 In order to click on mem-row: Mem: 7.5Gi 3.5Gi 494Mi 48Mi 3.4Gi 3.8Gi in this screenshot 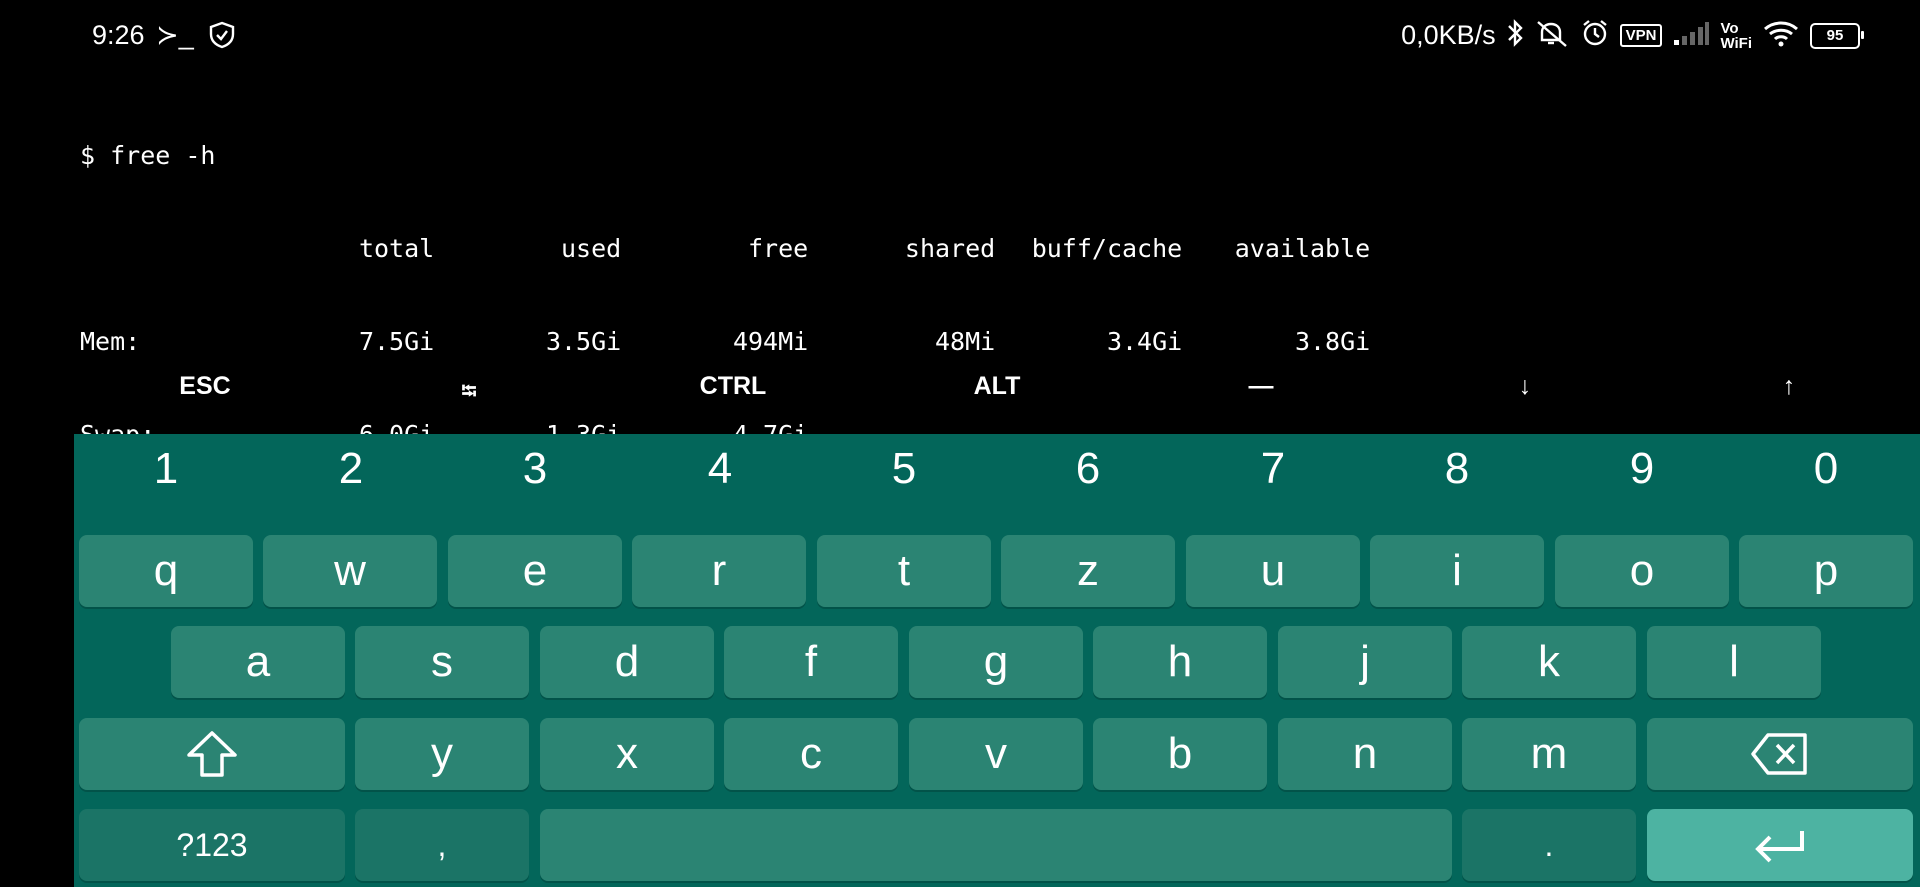, I will do `click(725, 341)`.